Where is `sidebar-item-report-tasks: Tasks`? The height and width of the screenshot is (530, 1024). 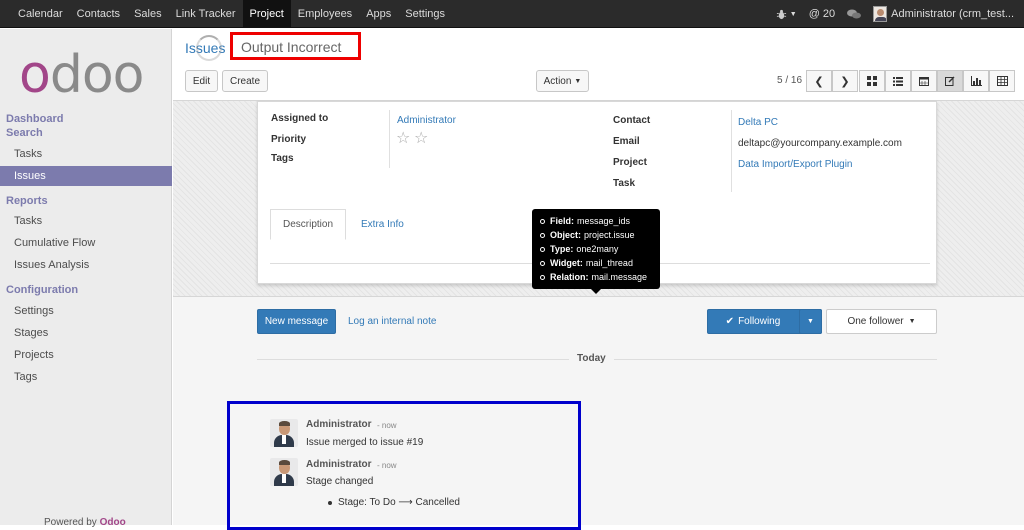 sidebar-item-report-tasks: Tasks is located at coordinates (86, 221).